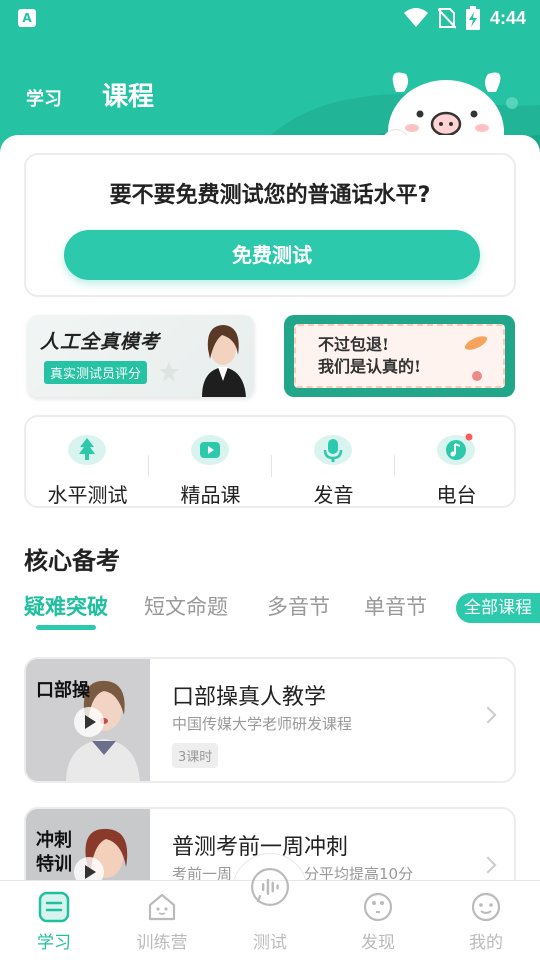 The image size is (540, 960). I want to click on menu-label-premium-course: 精品课, so click(210, 495).